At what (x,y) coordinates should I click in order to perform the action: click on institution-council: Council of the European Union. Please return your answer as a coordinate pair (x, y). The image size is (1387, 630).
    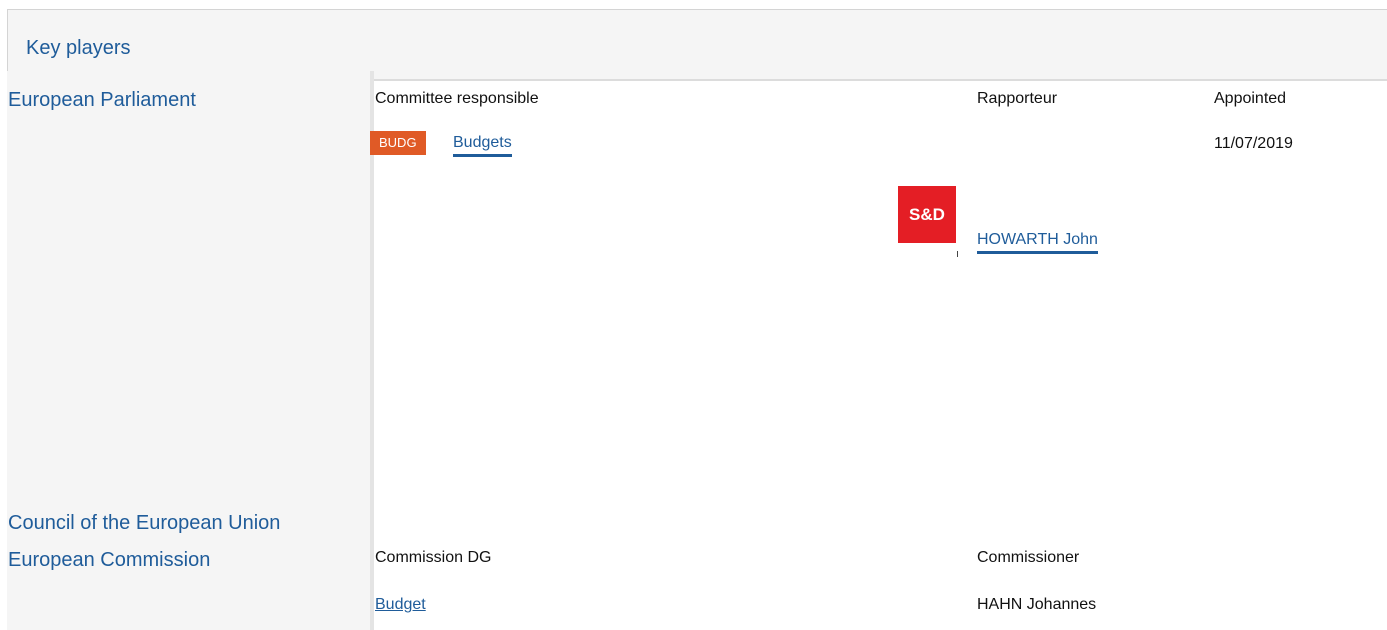
    Looking at the image, I should click on (144, 523).